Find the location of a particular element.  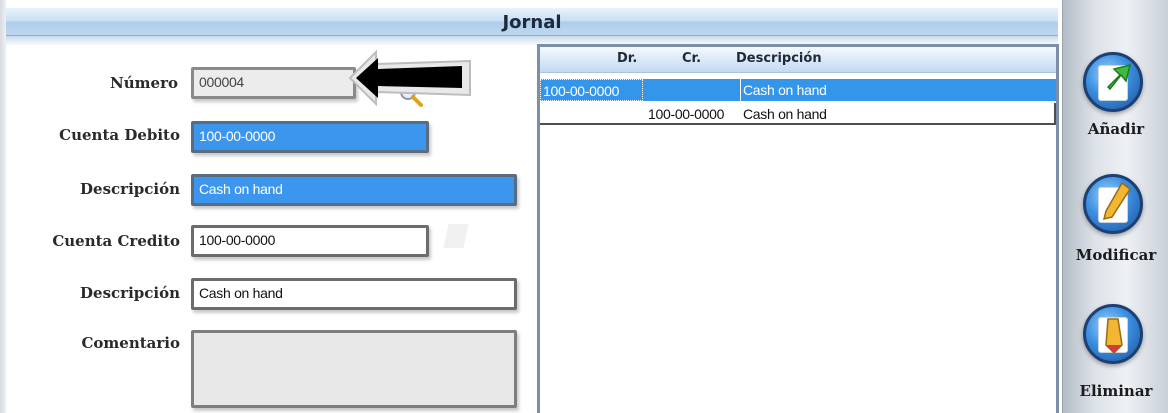

cuenta-debito-field: 100-00-0000 is located at coordinates (310, 137).